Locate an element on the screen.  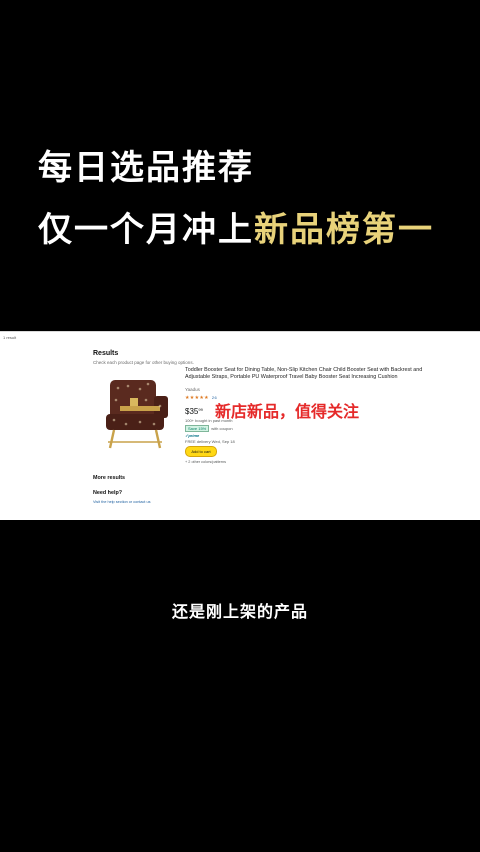
product-price: $3599 is located at coordinates (194, 411).